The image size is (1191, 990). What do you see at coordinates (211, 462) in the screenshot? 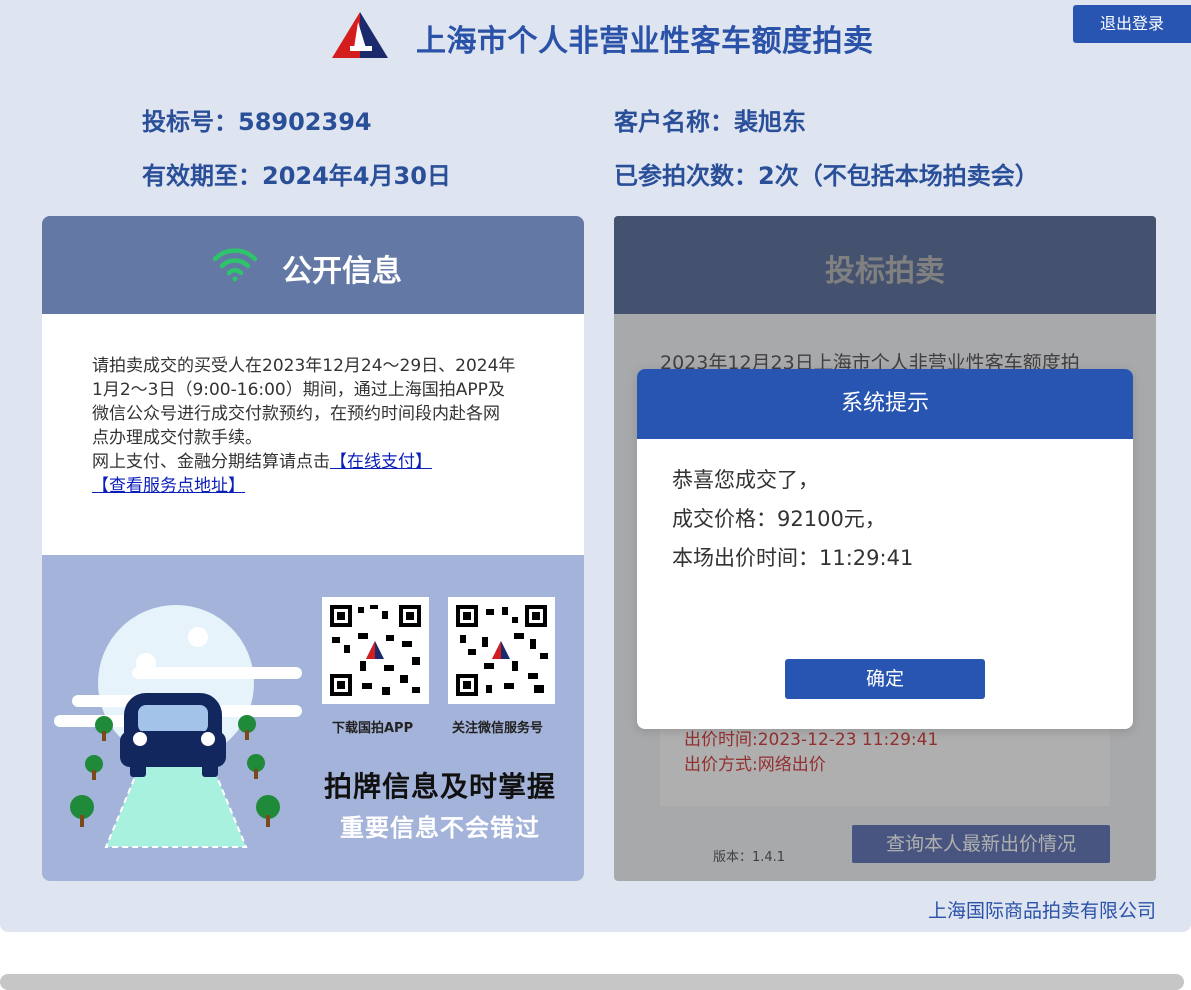
I see `online-pay-prefix: 网上支付、金融分期结算请点击` at bounding box center [211, 462].